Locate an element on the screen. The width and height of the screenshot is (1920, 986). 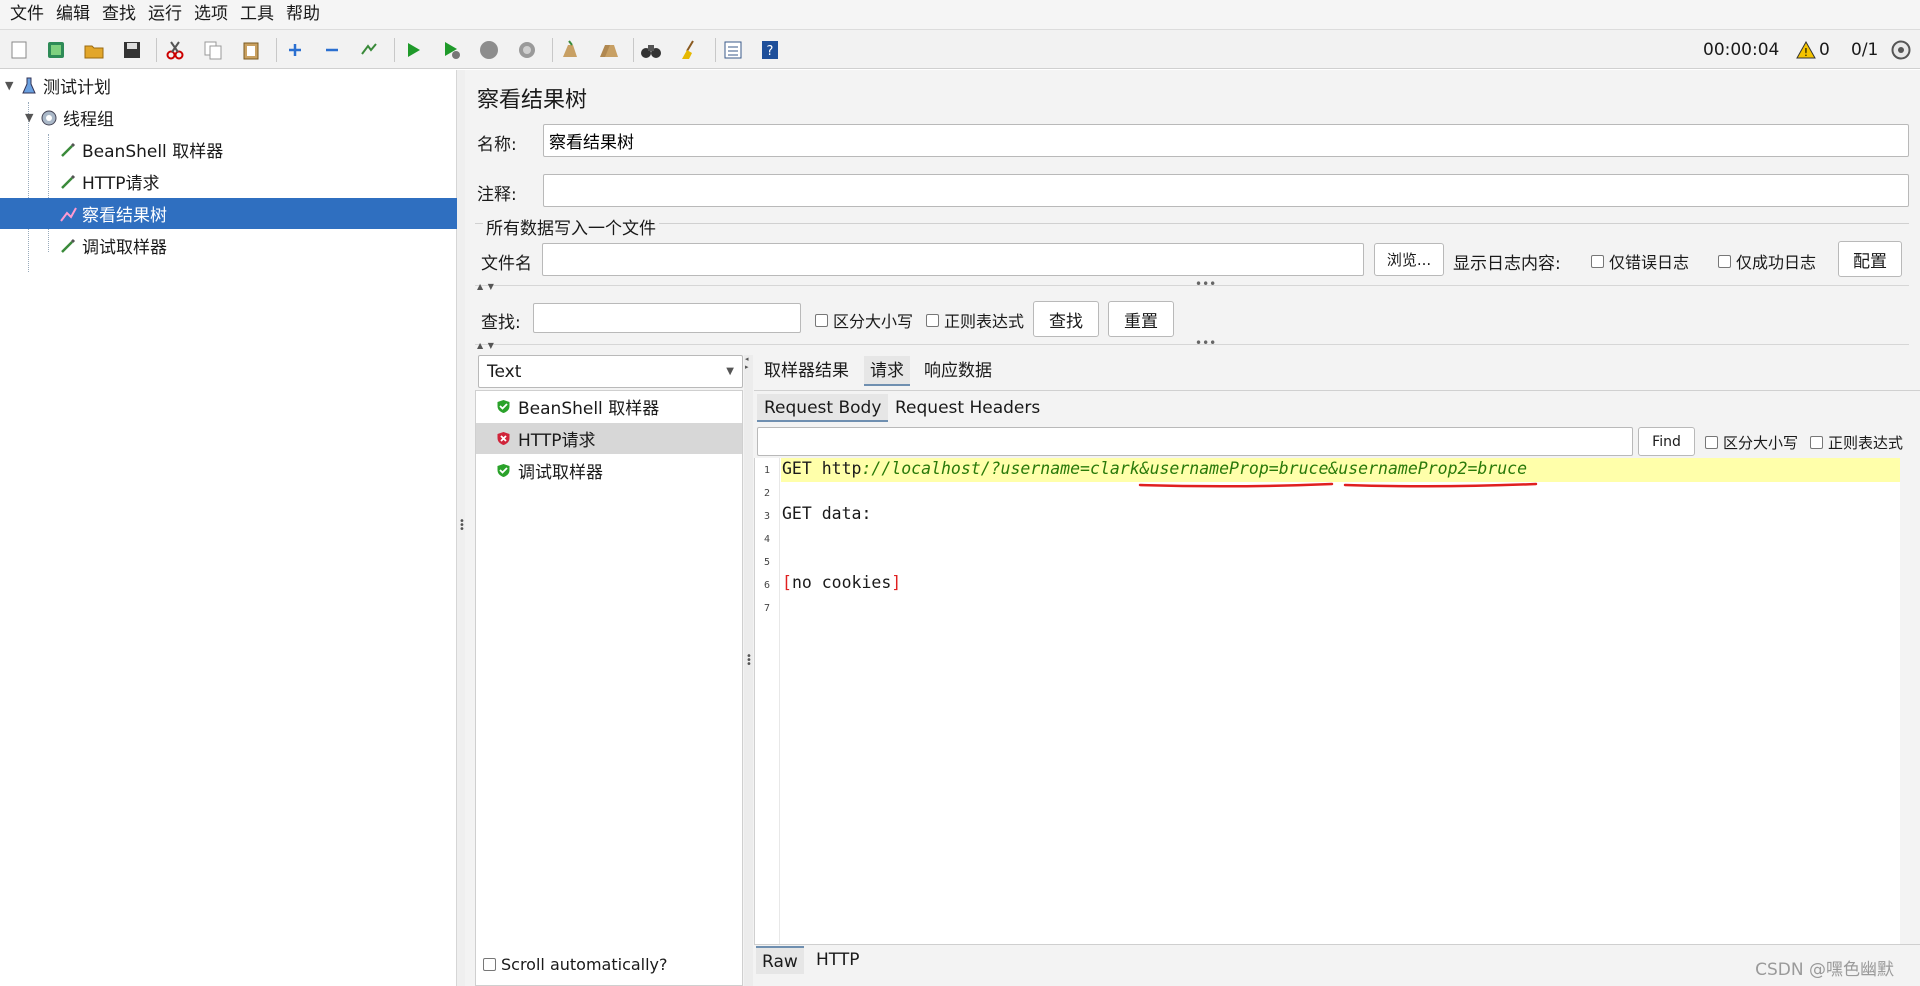
menu-file: 文件 is located at coordinates (27, 14).